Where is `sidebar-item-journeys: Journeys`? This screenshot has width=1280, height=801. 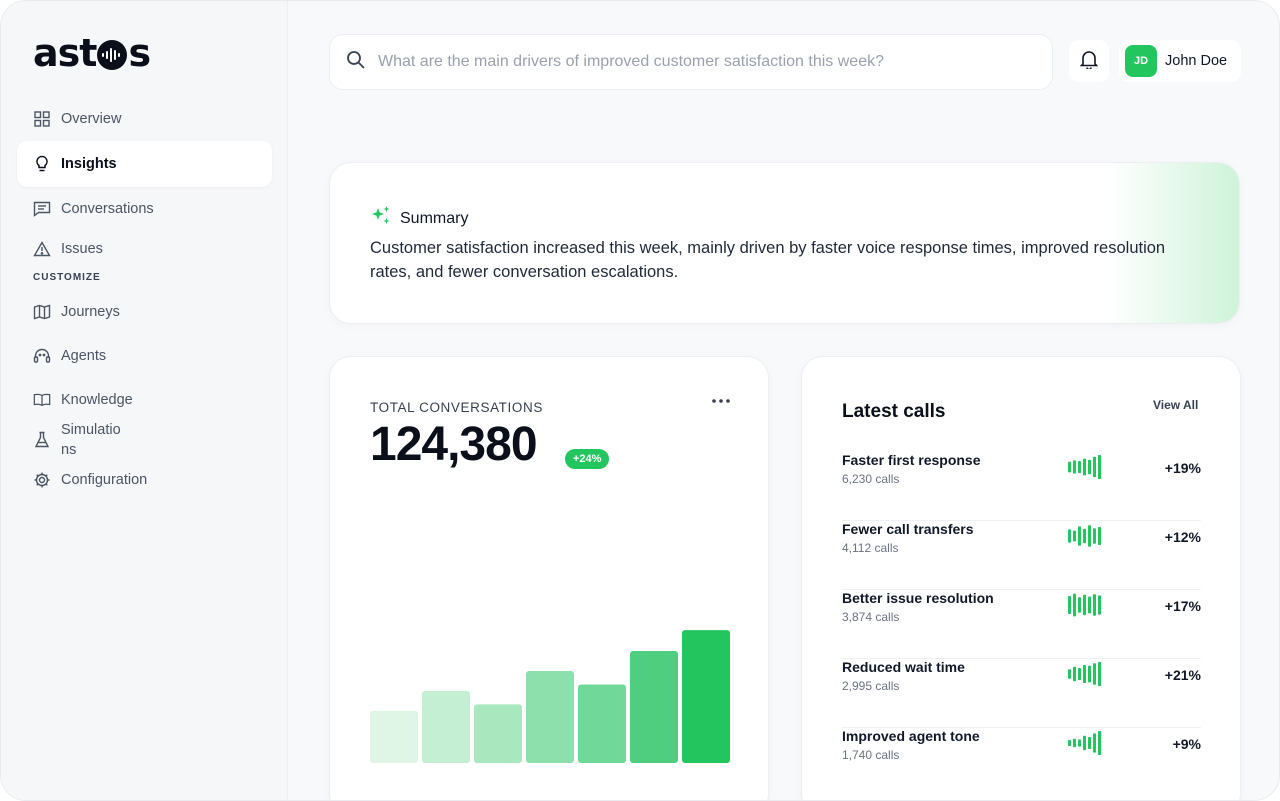 sidebar-item-journeys: Journeys is located at coordinates (144, 312).